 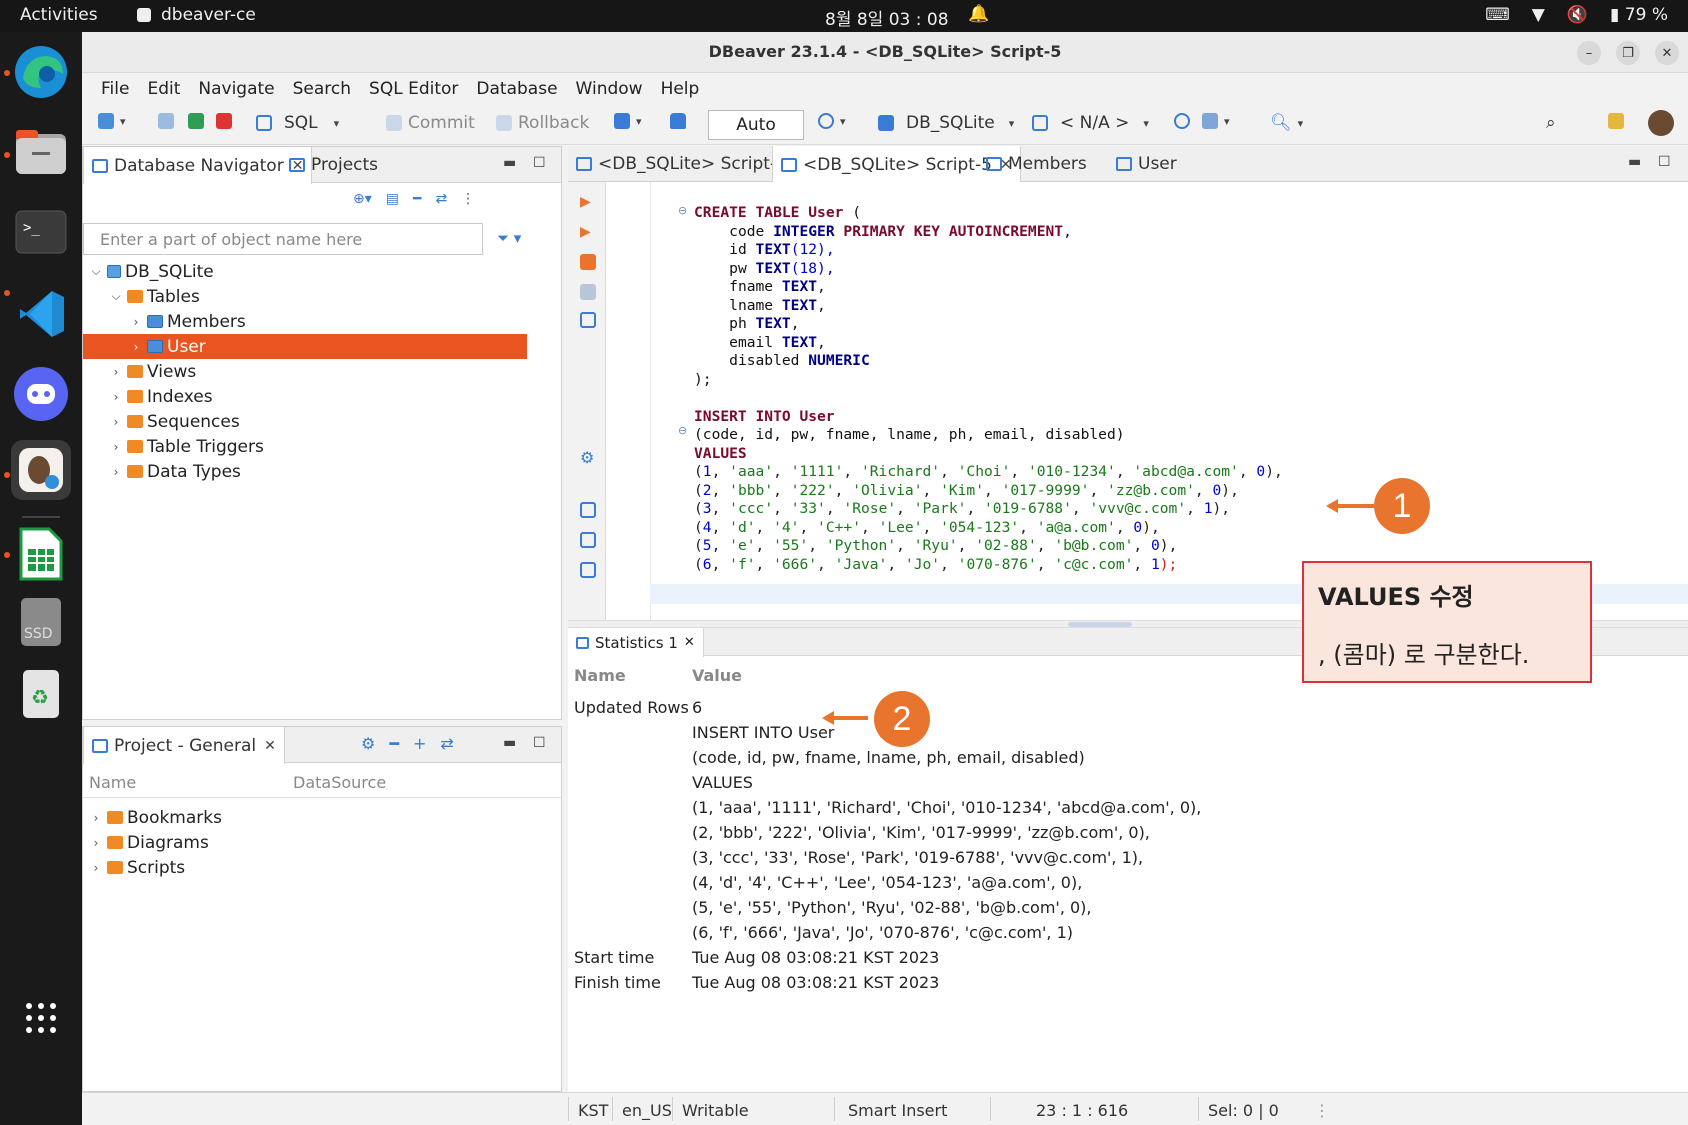 What do you see at coordinates (1100, 624) in the screenshot?
I see `splitter-handle` at bounding box center [1100, 624].